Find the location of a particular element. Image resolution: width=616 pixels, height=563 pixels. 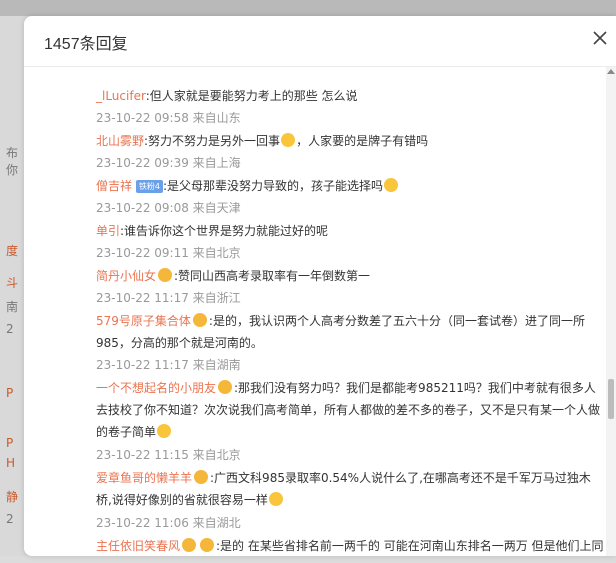

scrollbar is located at coordinates (611, 311).